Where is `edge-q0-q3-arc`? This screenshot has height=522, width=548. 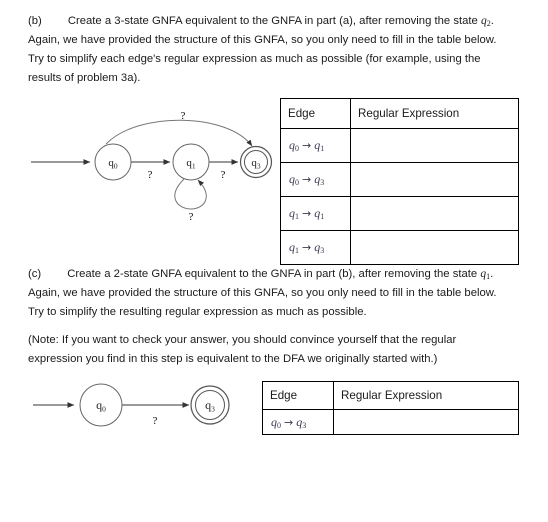 edge-q0-q3-arc is located at coordinates (179, 133).